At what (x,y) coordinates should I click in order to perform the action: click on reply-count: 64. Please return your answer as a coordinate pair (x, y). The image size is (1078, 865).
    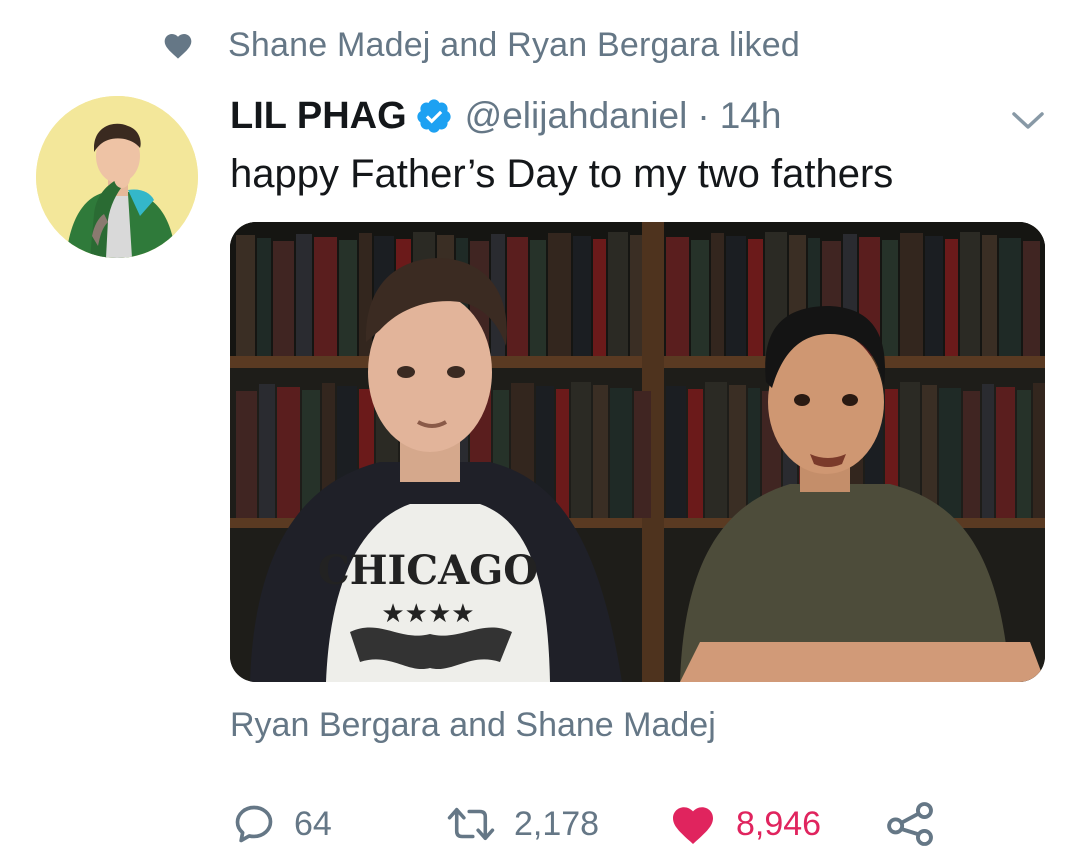
    Looking at the image, I should click on (313, 823).